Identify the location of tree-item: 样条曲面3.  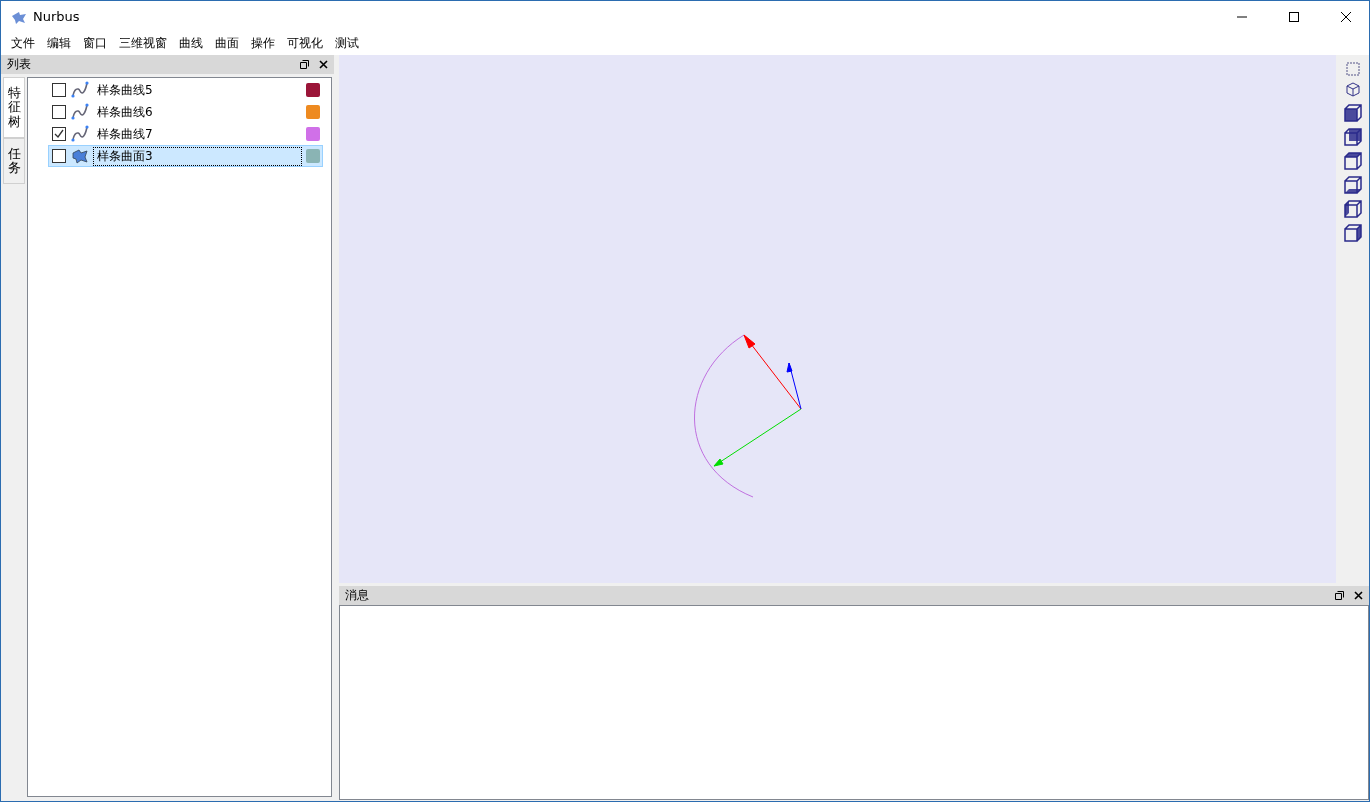
(185, 156).